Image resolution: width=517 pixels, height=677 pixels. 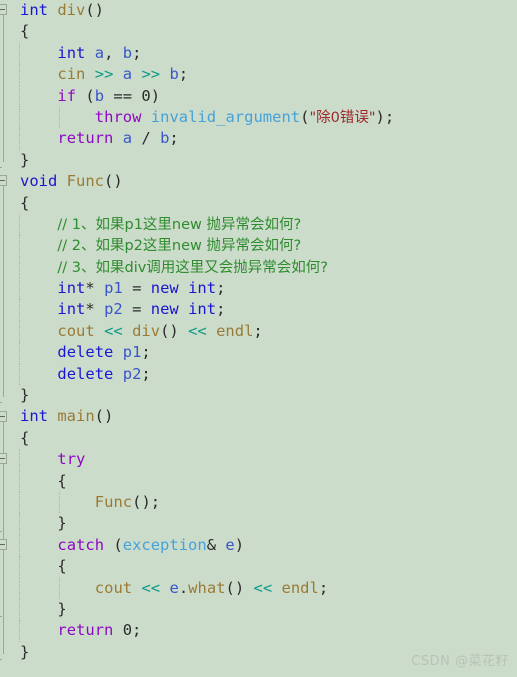 What do you see at coordinates (40, 523) in the screenshot?
I see `code-line-content: }` at bounding box center [40, 523].